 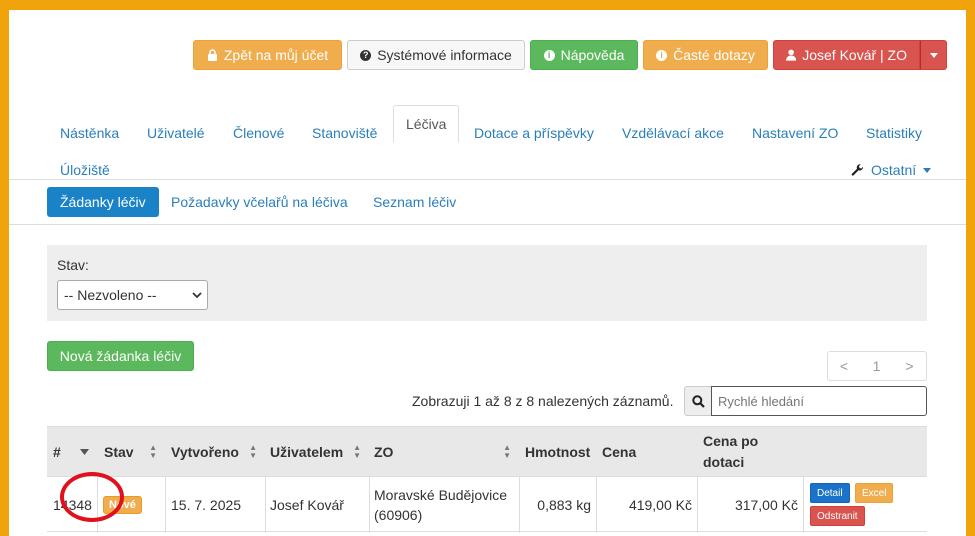 What do you see at coordinates (564, 505) in the screenshot?
I see `row-weight: 0,883 kg` at bounding box center [564, 505].